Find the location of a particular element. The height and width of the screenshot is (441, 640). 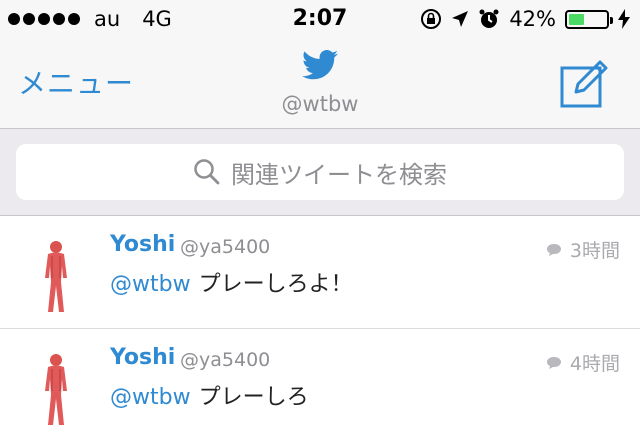

search-placeholder: 関連ツイートを検索 is located at coordinates (339, 174).